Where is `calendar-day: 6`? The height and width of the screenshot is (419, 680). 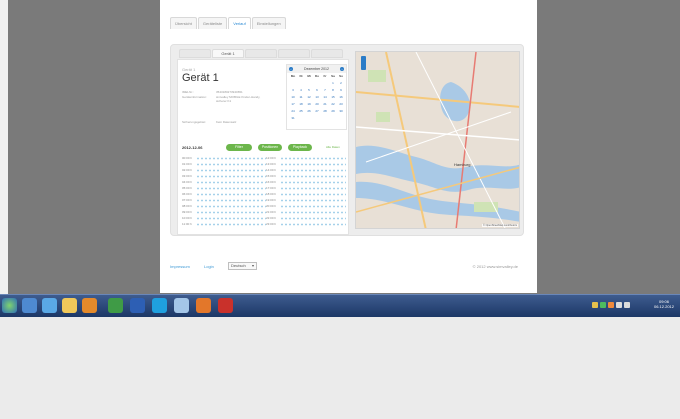
calendar-day: 6 is located at coordinates (317, 90).